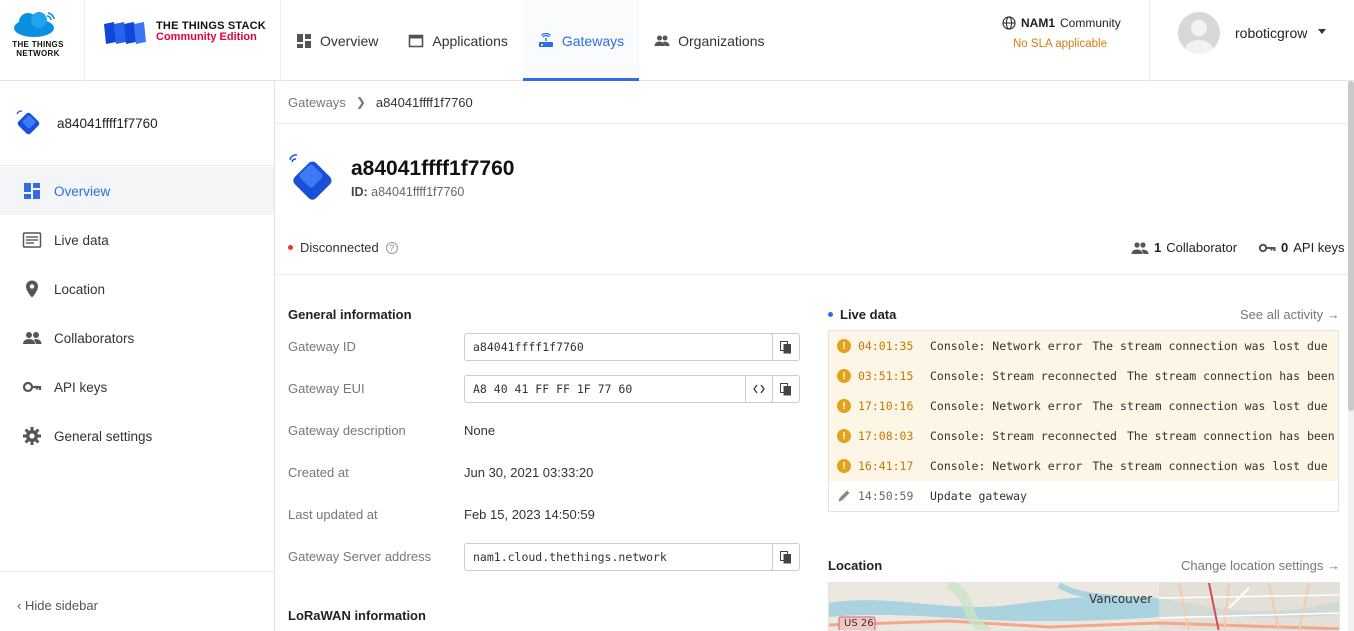  Describe the element at coordinates (1260, 565) in the screenshot. I see `change-location-settings-link: Change location settings →` at that location.